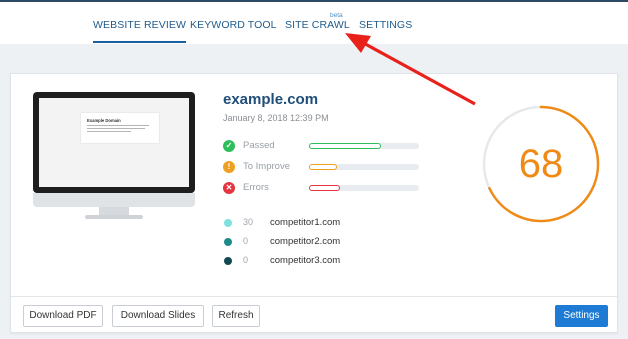  What do you see at coordinates (305, 222) in the screenshot?
I see `competitor-name: competitor1.com` at bounding box center [305, 222].